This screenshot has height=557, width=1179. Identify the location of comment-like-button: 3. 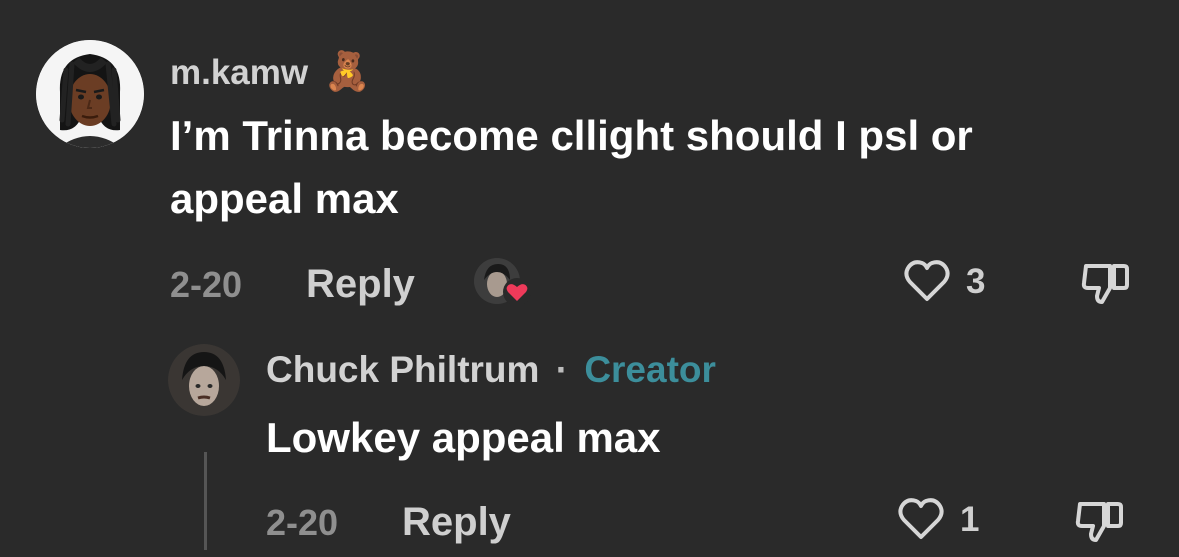
(943, 282).